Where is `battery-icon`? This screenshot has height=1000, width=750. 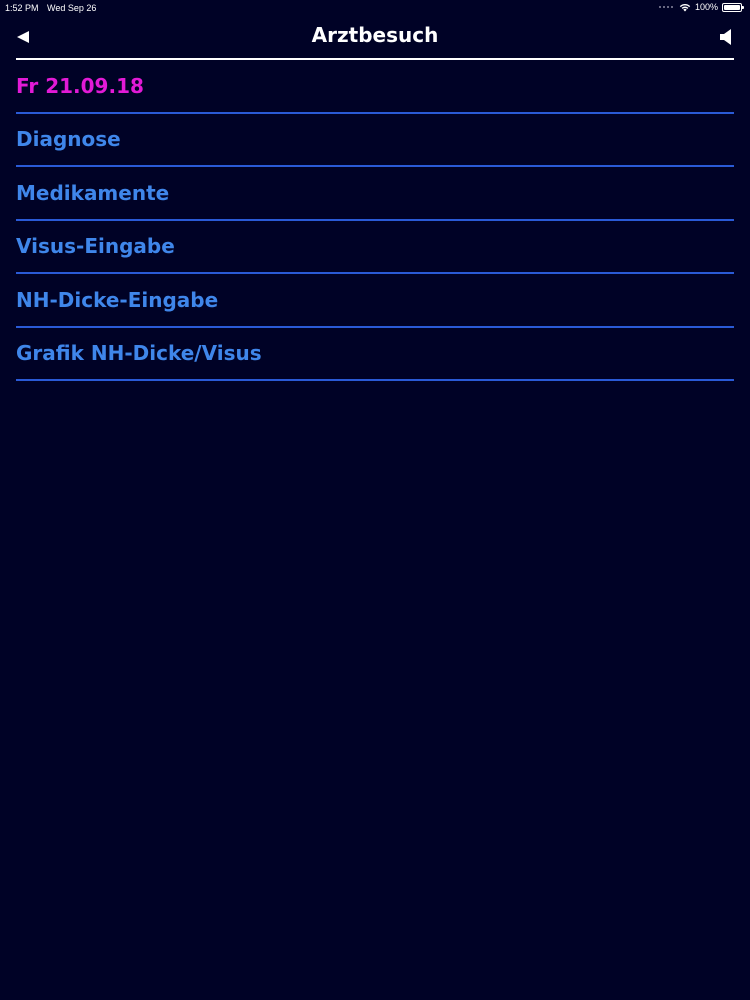 battery-icon is located at coordinates (733, 7).